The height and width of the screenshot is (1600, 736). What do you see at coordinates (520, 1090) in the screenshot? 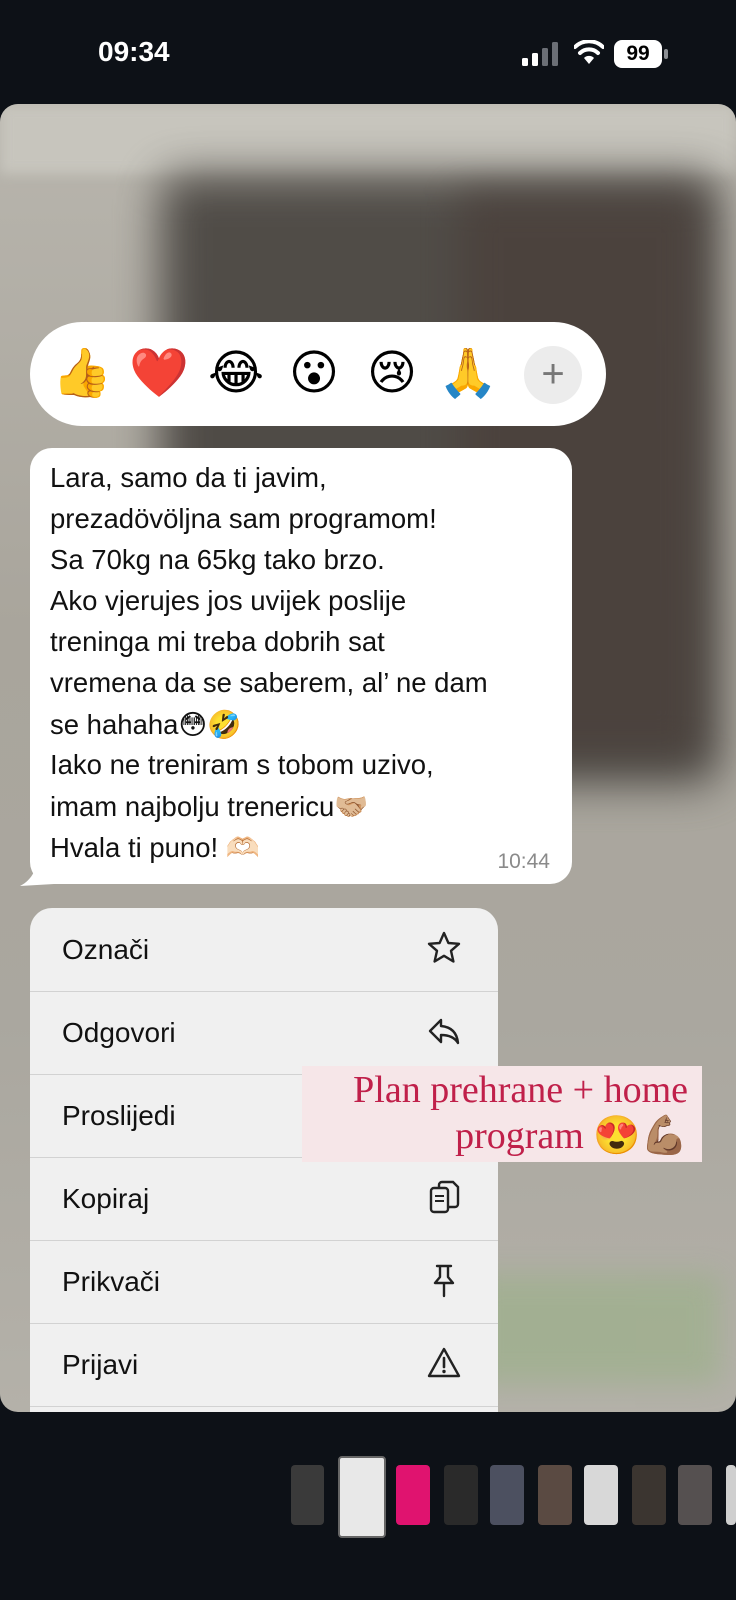
I see `caption-line: Plan prehrane + home` at bounding box center [520, 1090].